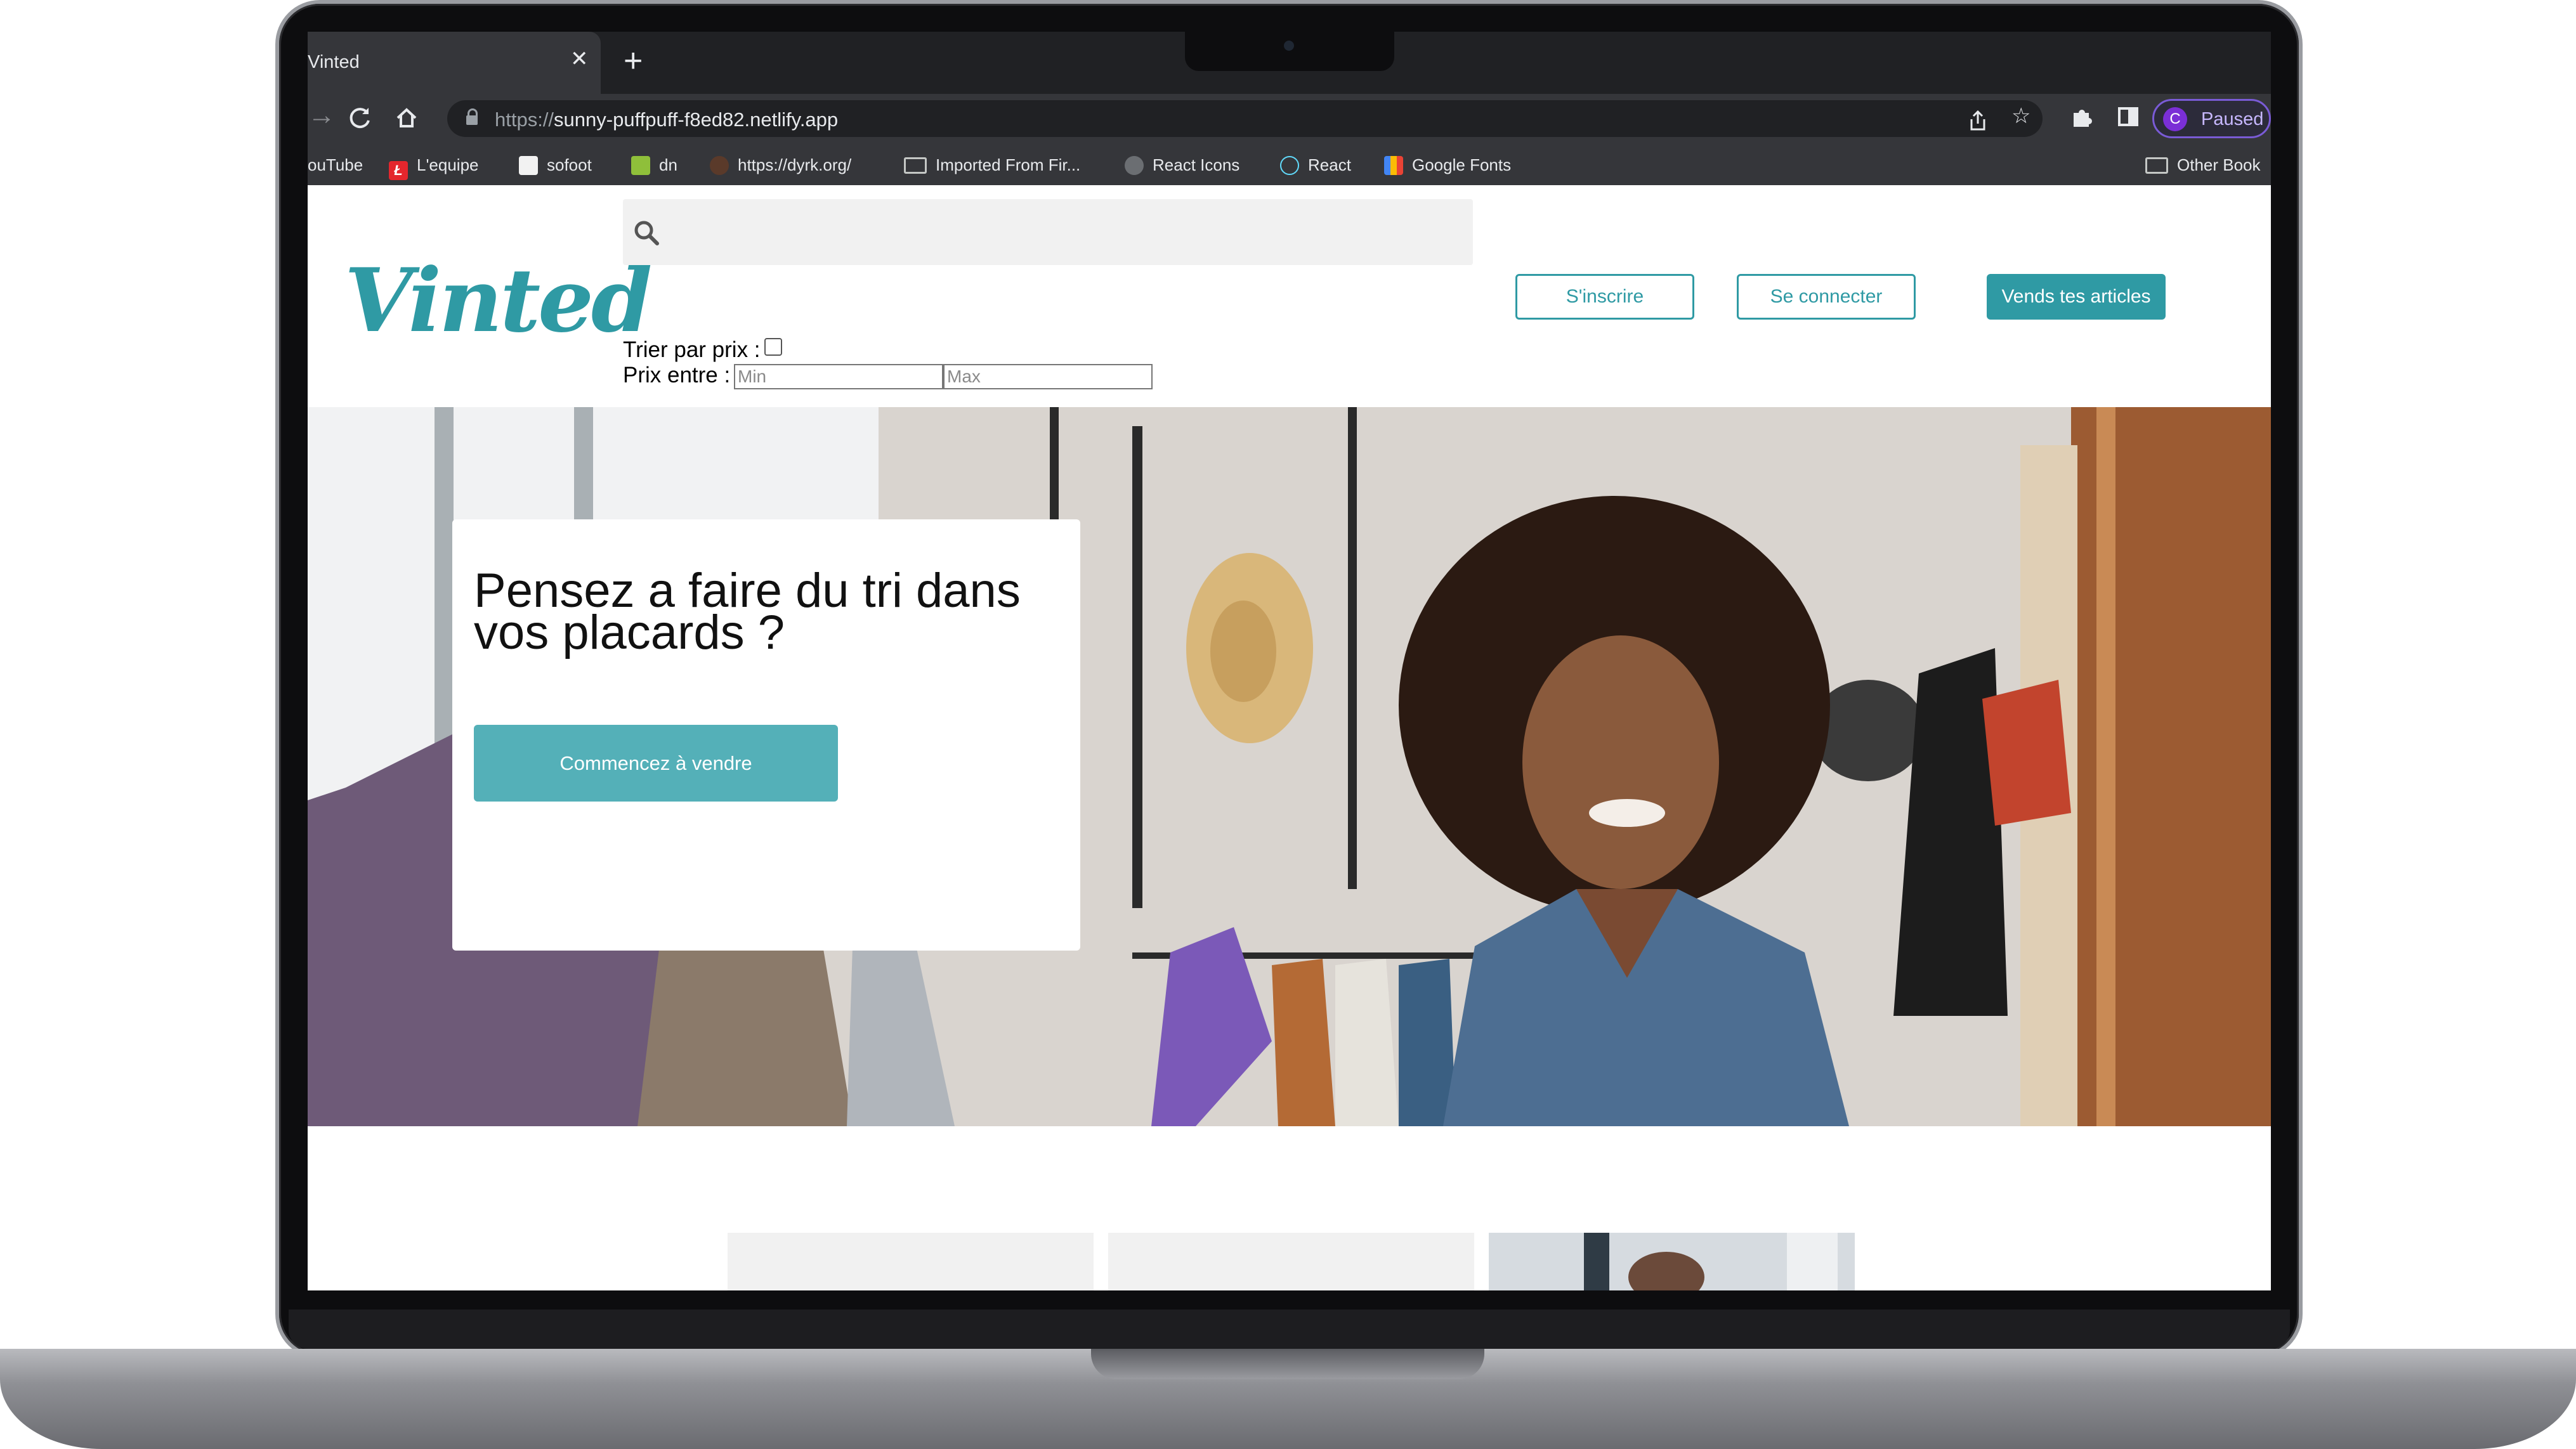 The width and height of the screenshot is (2576, 1449). What do you see at coordinates (2128, 116) in the screenshot?
I see `side-panel-icon` at bounding box center [2128, 116].